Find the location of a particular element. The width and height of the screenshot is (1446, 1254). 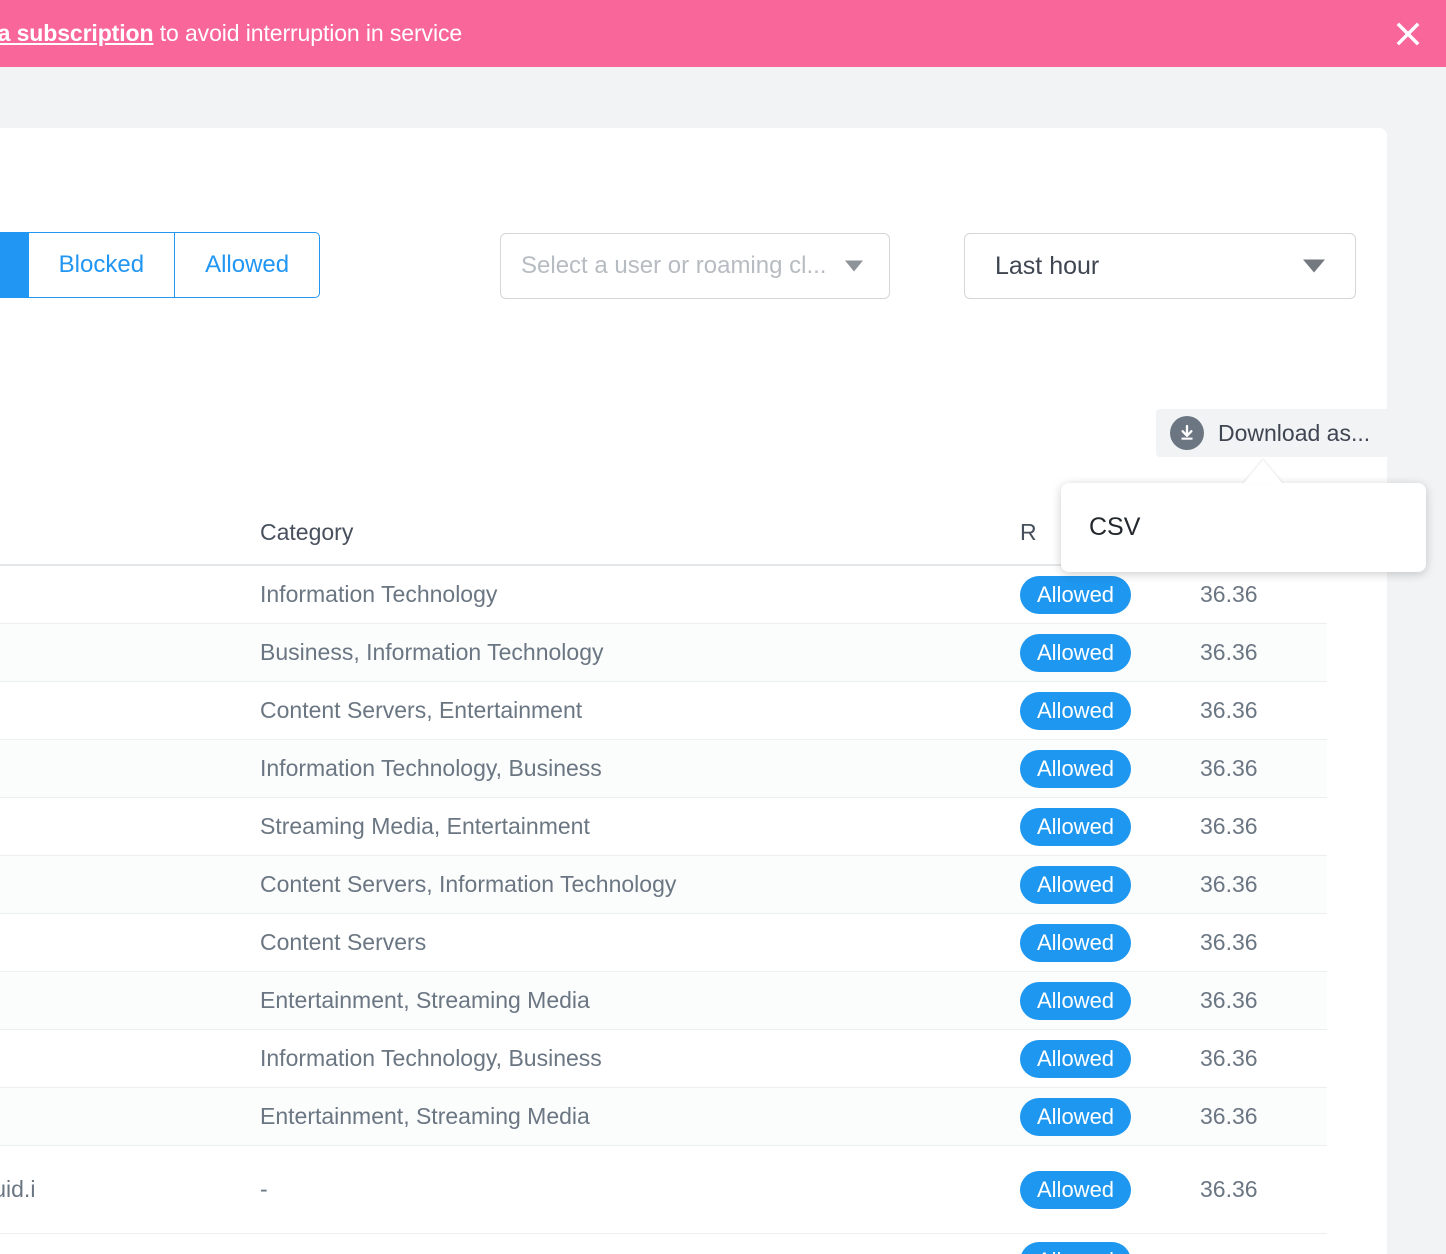

close-icon is located at coordinates (1408, 33).